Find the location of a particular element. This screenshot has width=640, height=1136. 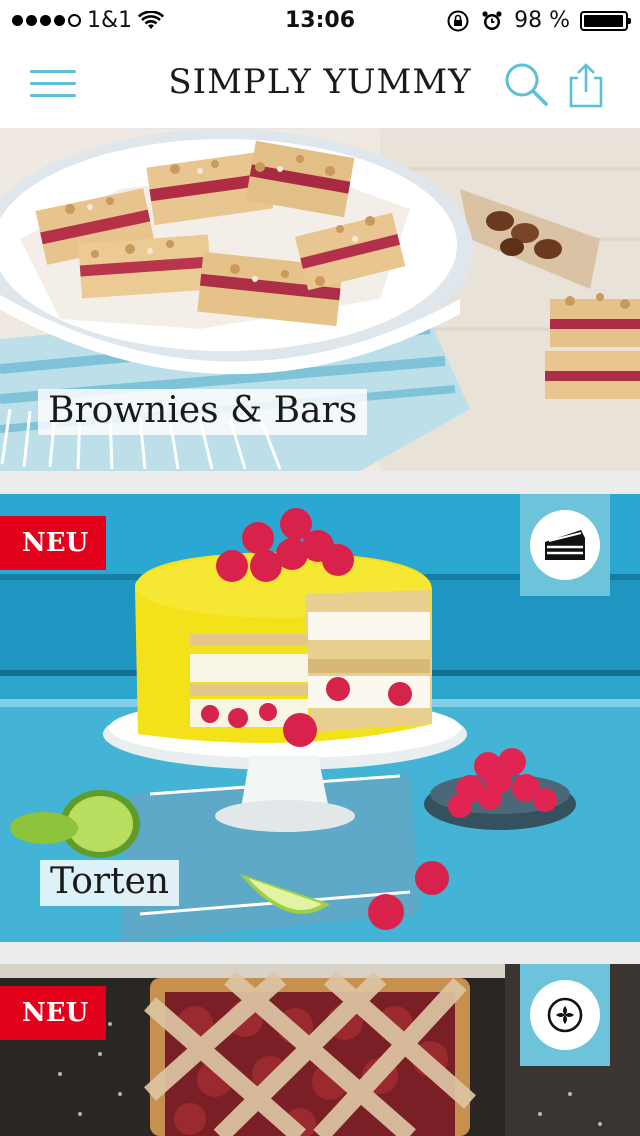

pie-type-badge is located at coordinates (565, 1015).